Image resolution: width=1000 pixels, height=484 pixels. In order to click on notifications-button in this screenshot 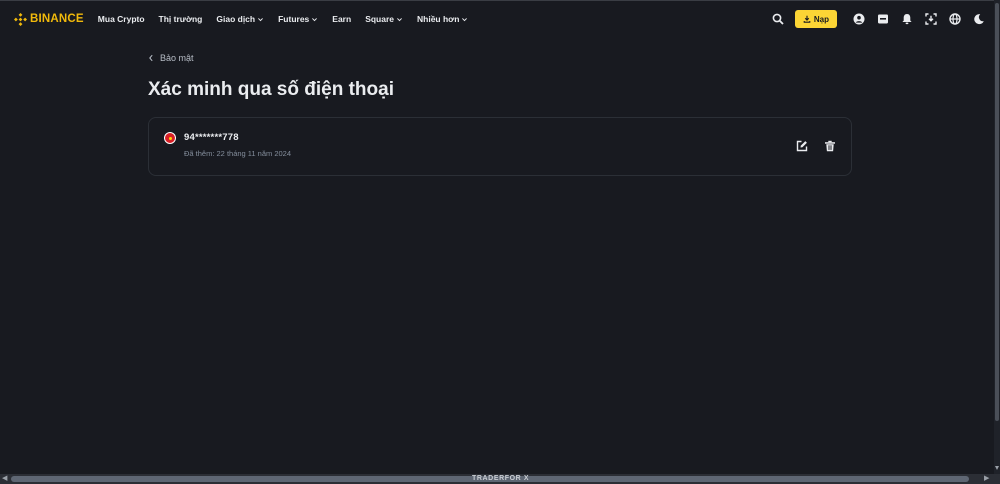, I will do `click(907, 19)`.